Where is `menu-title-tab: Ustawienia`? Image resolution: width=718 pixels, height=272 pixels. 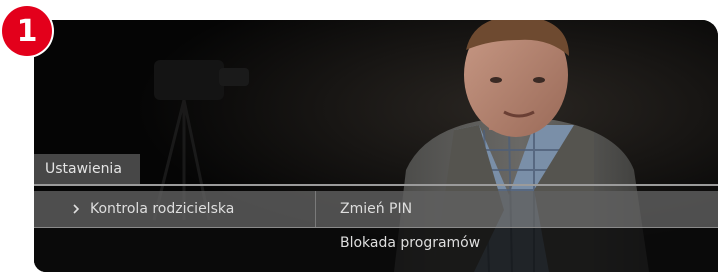
menu-title-tab: Ustawienia is located at coordinates (87, 169).